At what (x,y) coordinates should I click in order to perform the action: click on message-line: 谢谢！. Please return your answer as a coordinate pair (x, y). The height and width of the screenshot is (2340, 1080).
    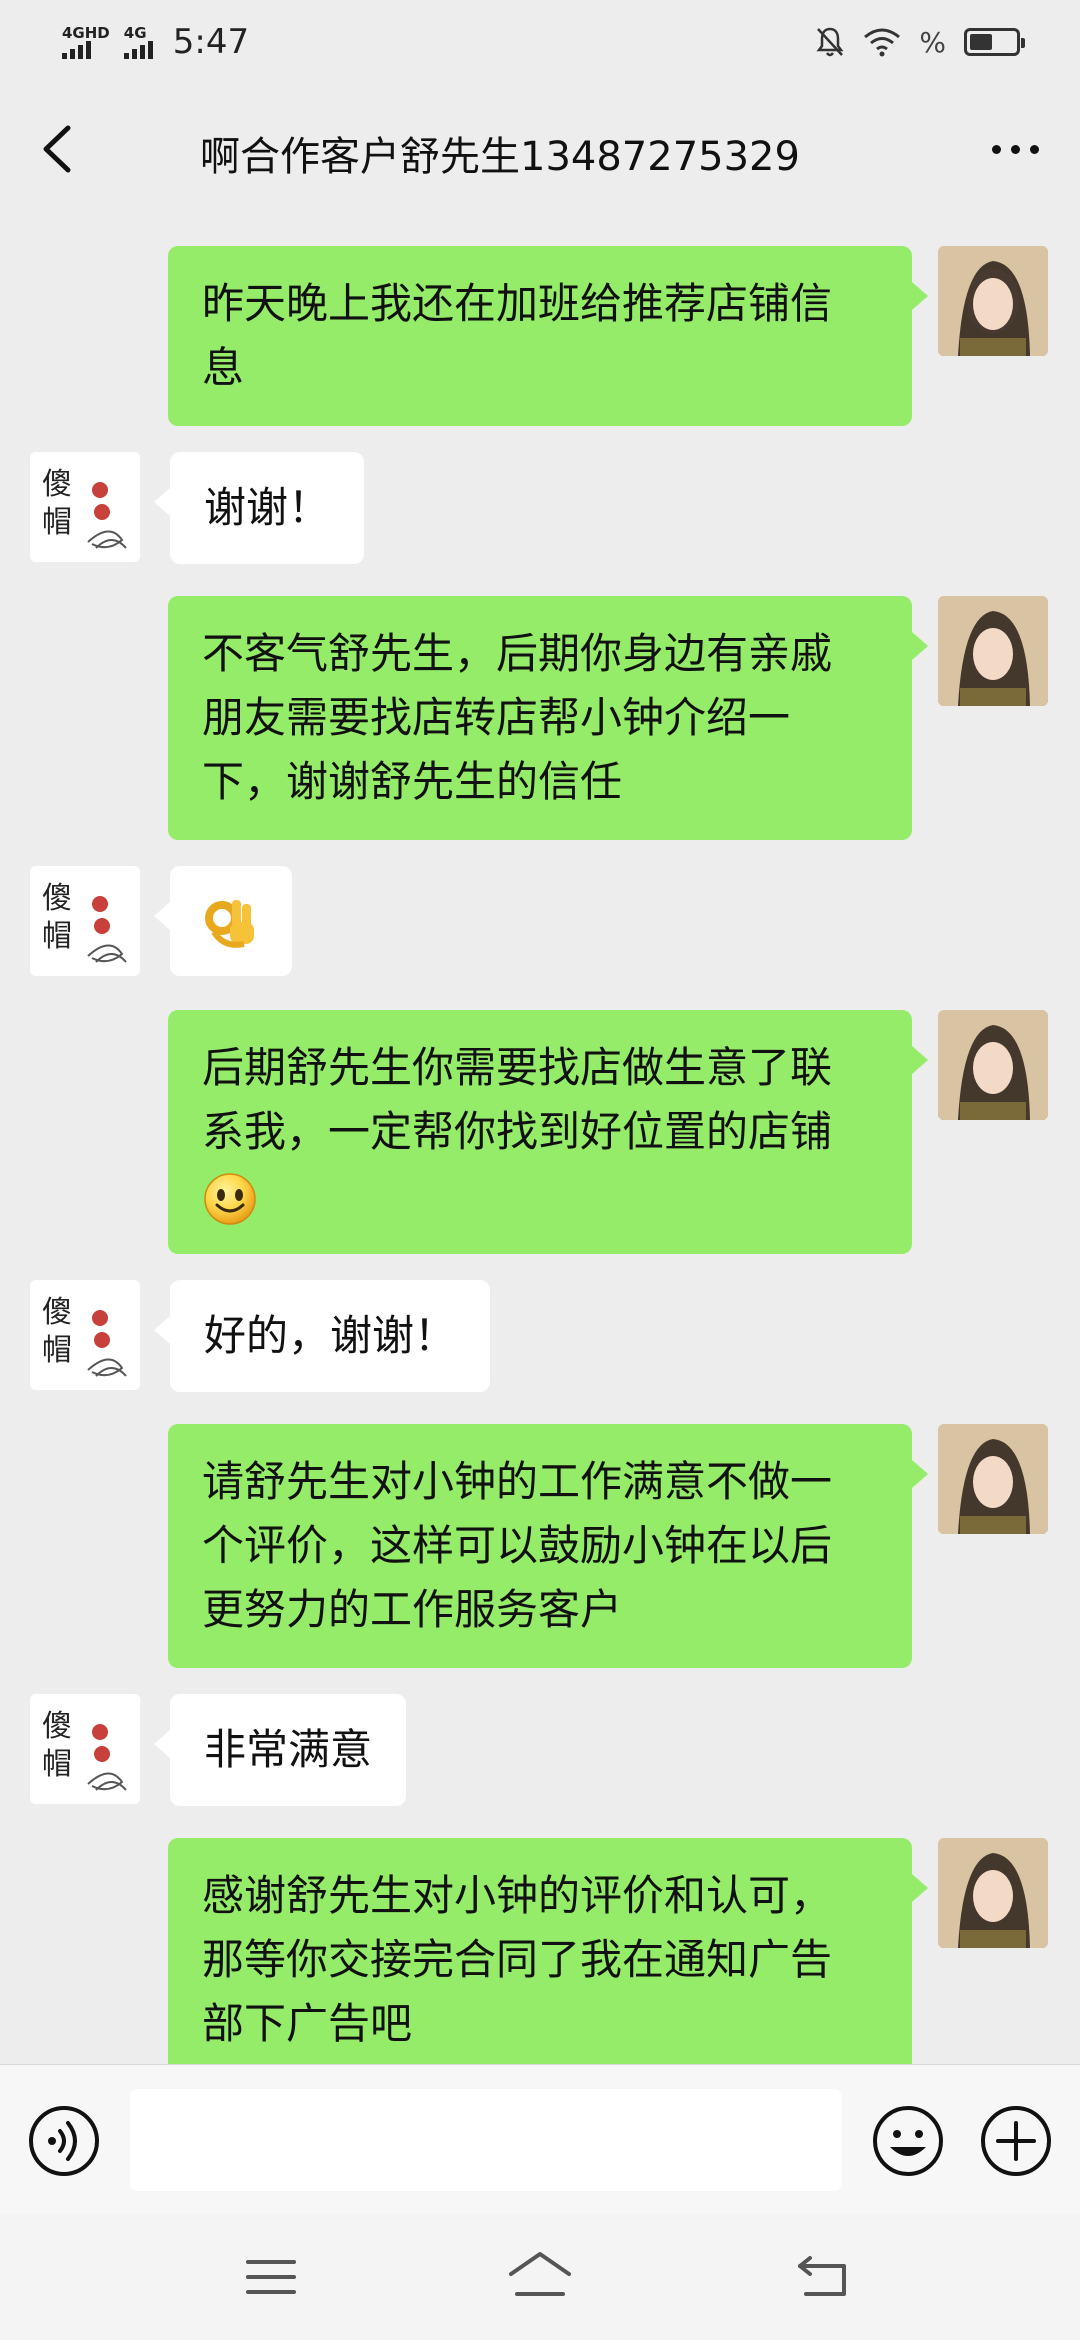
    Looking at the image, I should click on (267, 507).